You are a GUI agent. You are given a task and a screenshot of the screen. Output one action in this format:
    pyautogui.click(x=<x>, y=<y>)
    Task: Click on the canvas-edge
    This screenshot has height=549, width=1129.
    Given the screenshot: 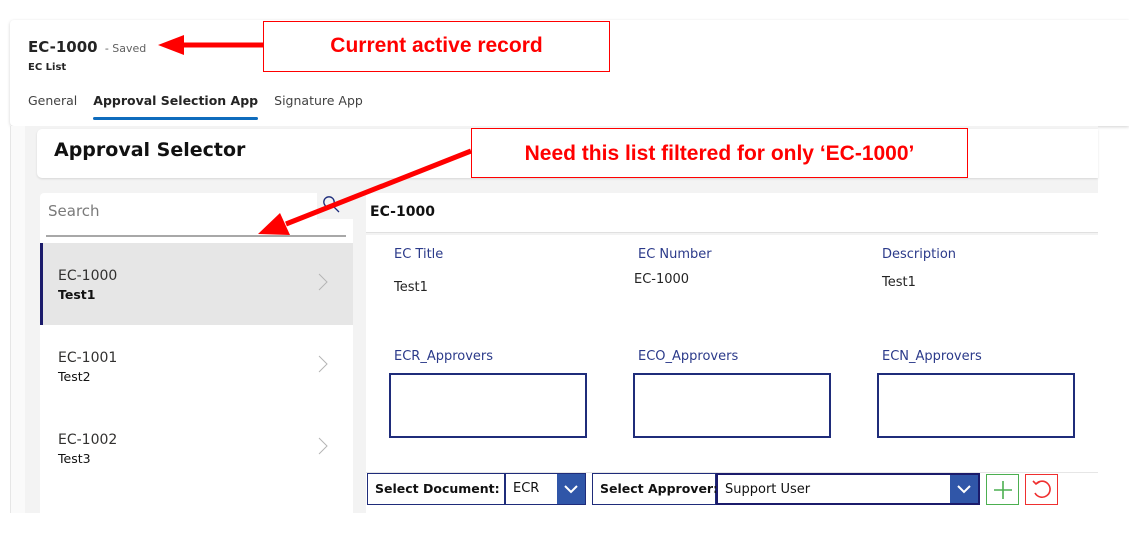 What is the action you would take?
    pyautogui.click(x=17, y=319)
    